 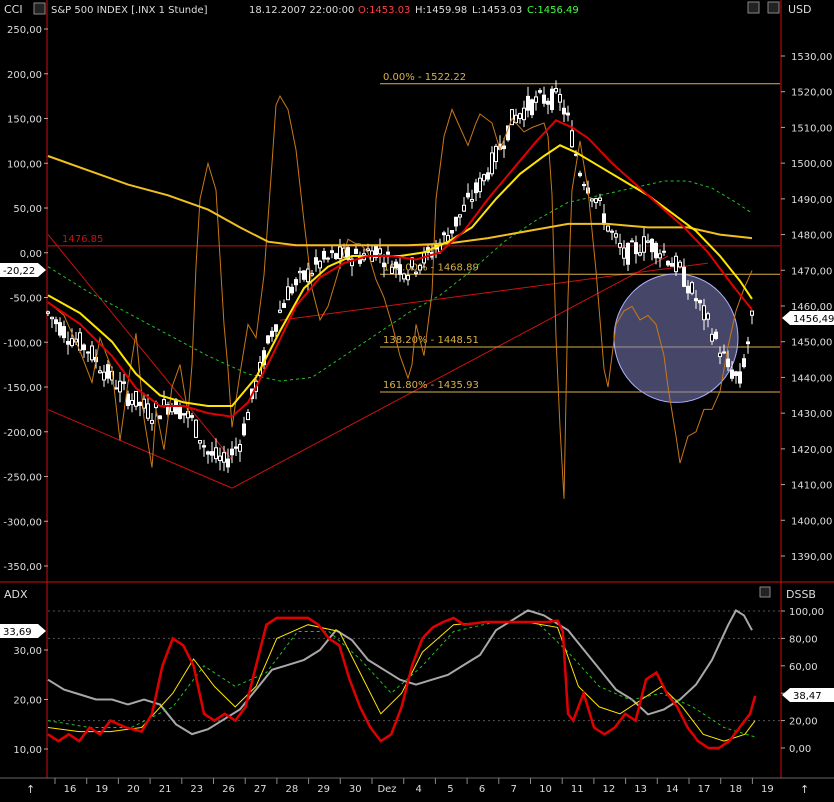 I want to click on dssb-tick-label: 0,00, so click(x=800, y=749).